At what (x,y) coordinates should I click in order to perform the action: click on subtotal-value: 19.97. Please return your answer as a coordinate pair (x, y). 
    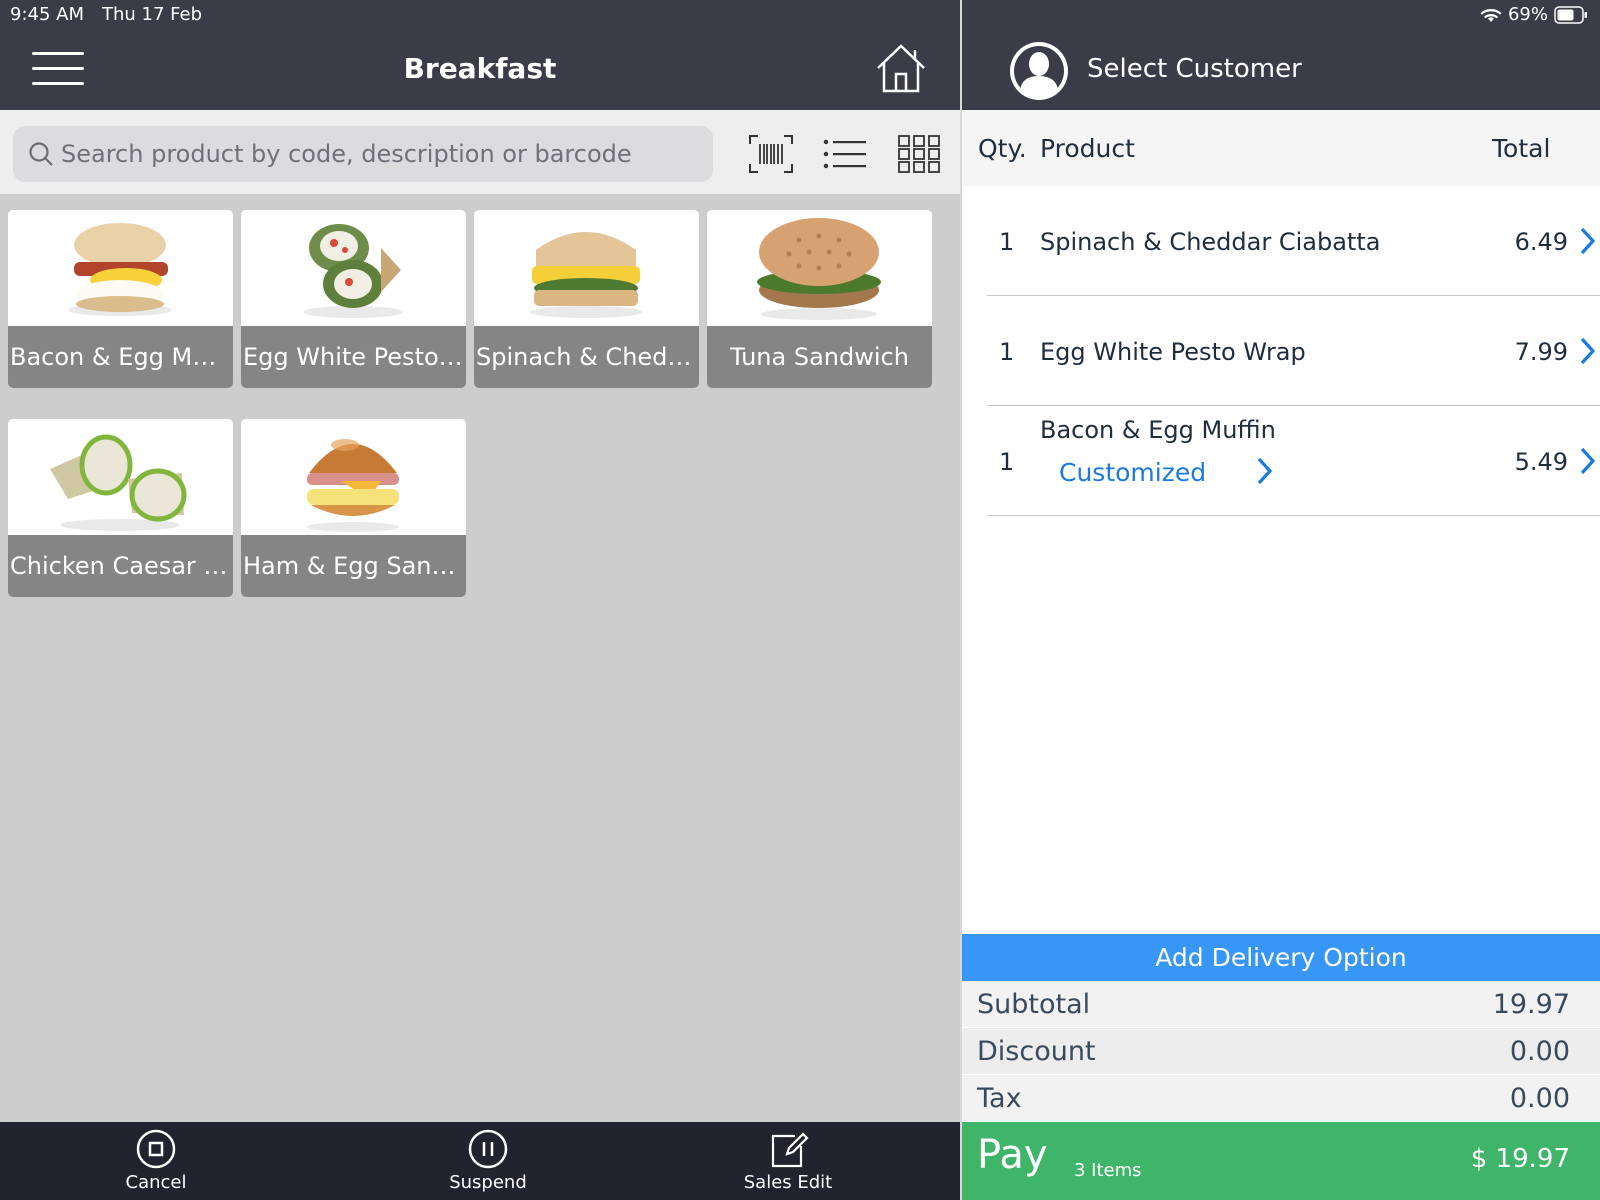
    Looking at the image, I should click on (1531, 1004).